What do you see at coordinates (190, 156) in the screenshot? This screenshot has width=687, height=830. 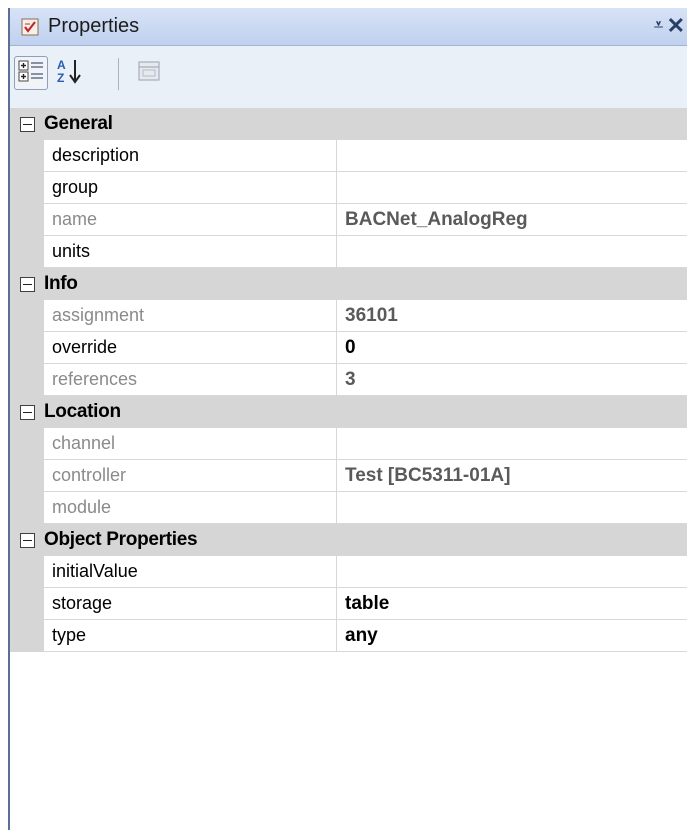 I see `property-name: description` at bounding box center [190, 156].